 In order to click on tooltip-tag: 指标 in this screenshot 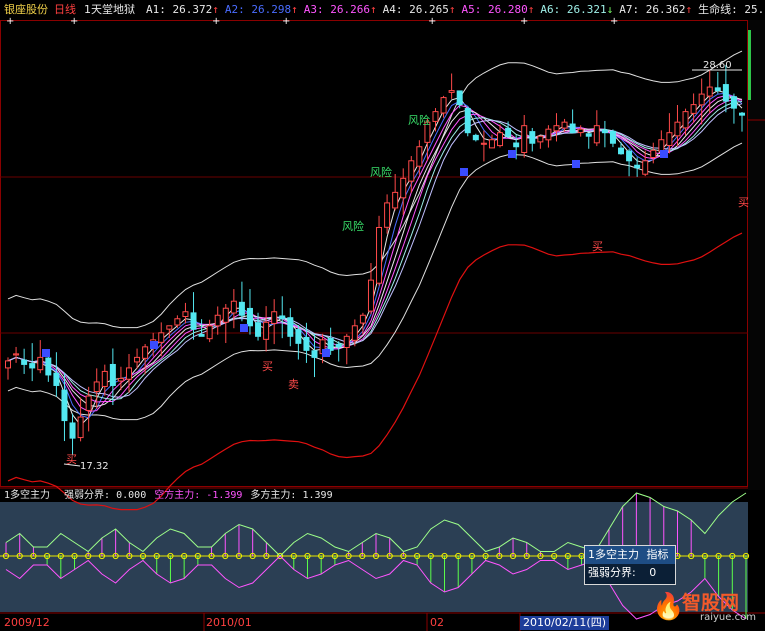, I will do `click(657, 554)`.